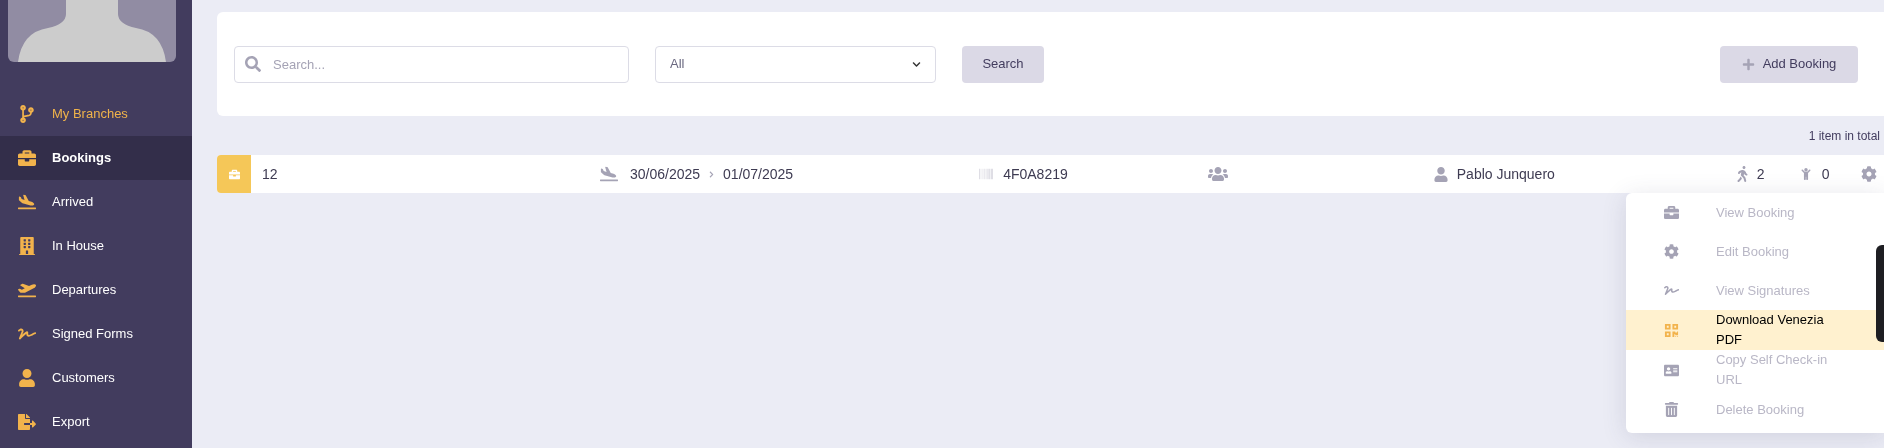  I want to click on sidebar-item: My Branches, so click(96, 114).